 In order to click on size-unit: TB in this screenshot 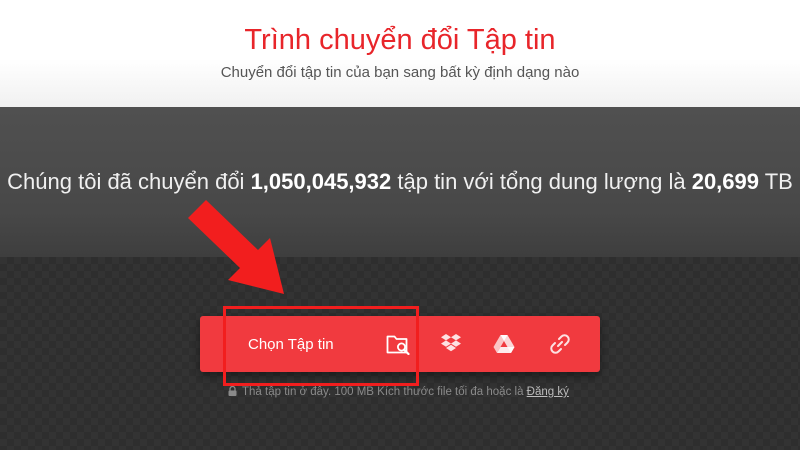, I will do `click(776, 181)`.